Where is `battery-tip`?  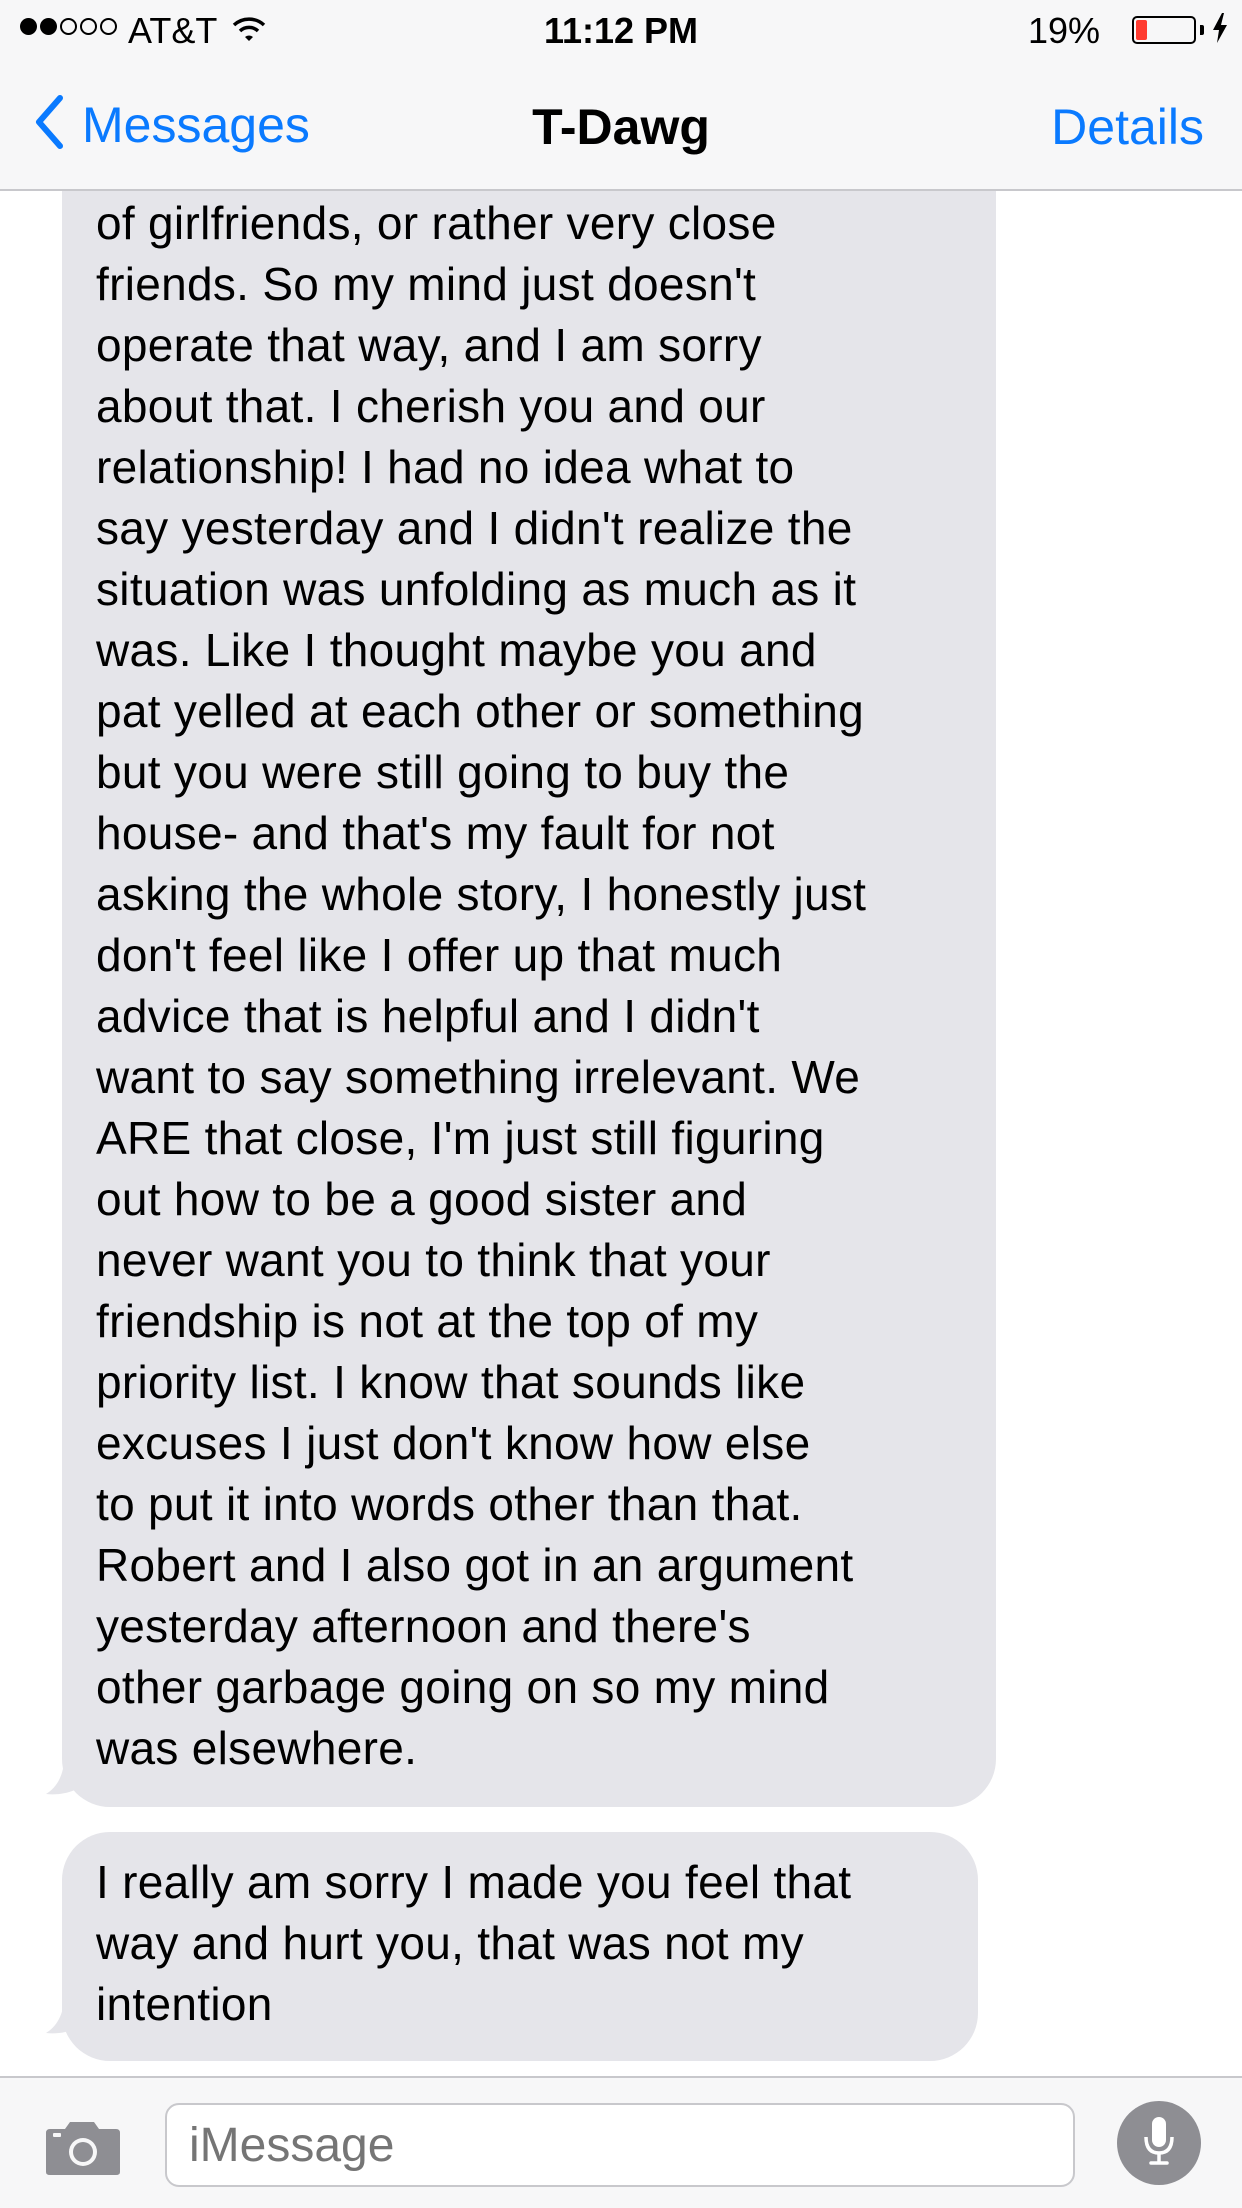 battery-tip is located at coordinates (1202, 30).